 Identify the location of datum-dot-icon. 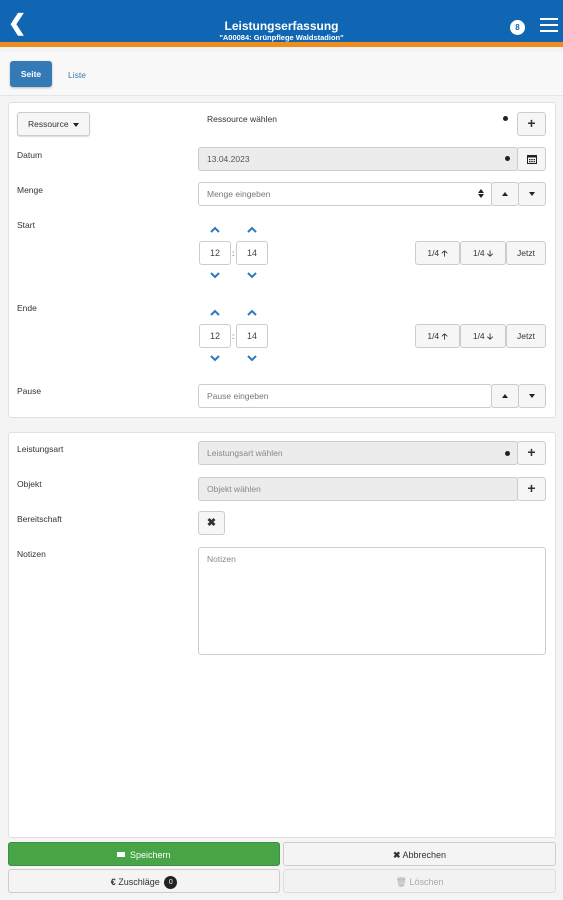
(507, 158).